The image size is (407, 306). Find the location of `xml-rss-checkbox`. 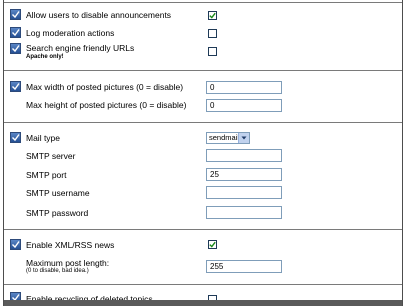

xml-rss-checkbox is located at coordinates (212, 244).